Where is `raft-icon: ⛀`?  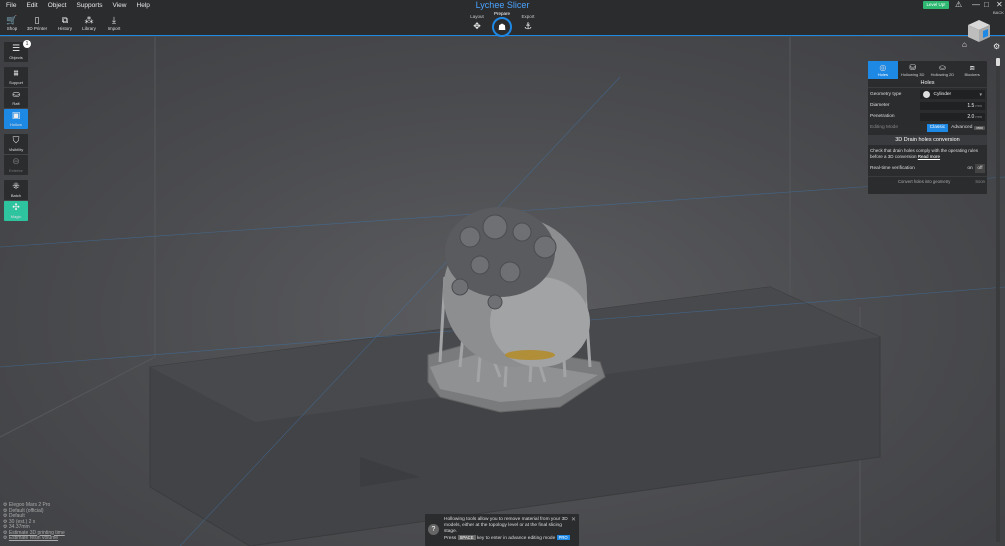 raft-icon: ⛀ is located at coordinates (16, 94).